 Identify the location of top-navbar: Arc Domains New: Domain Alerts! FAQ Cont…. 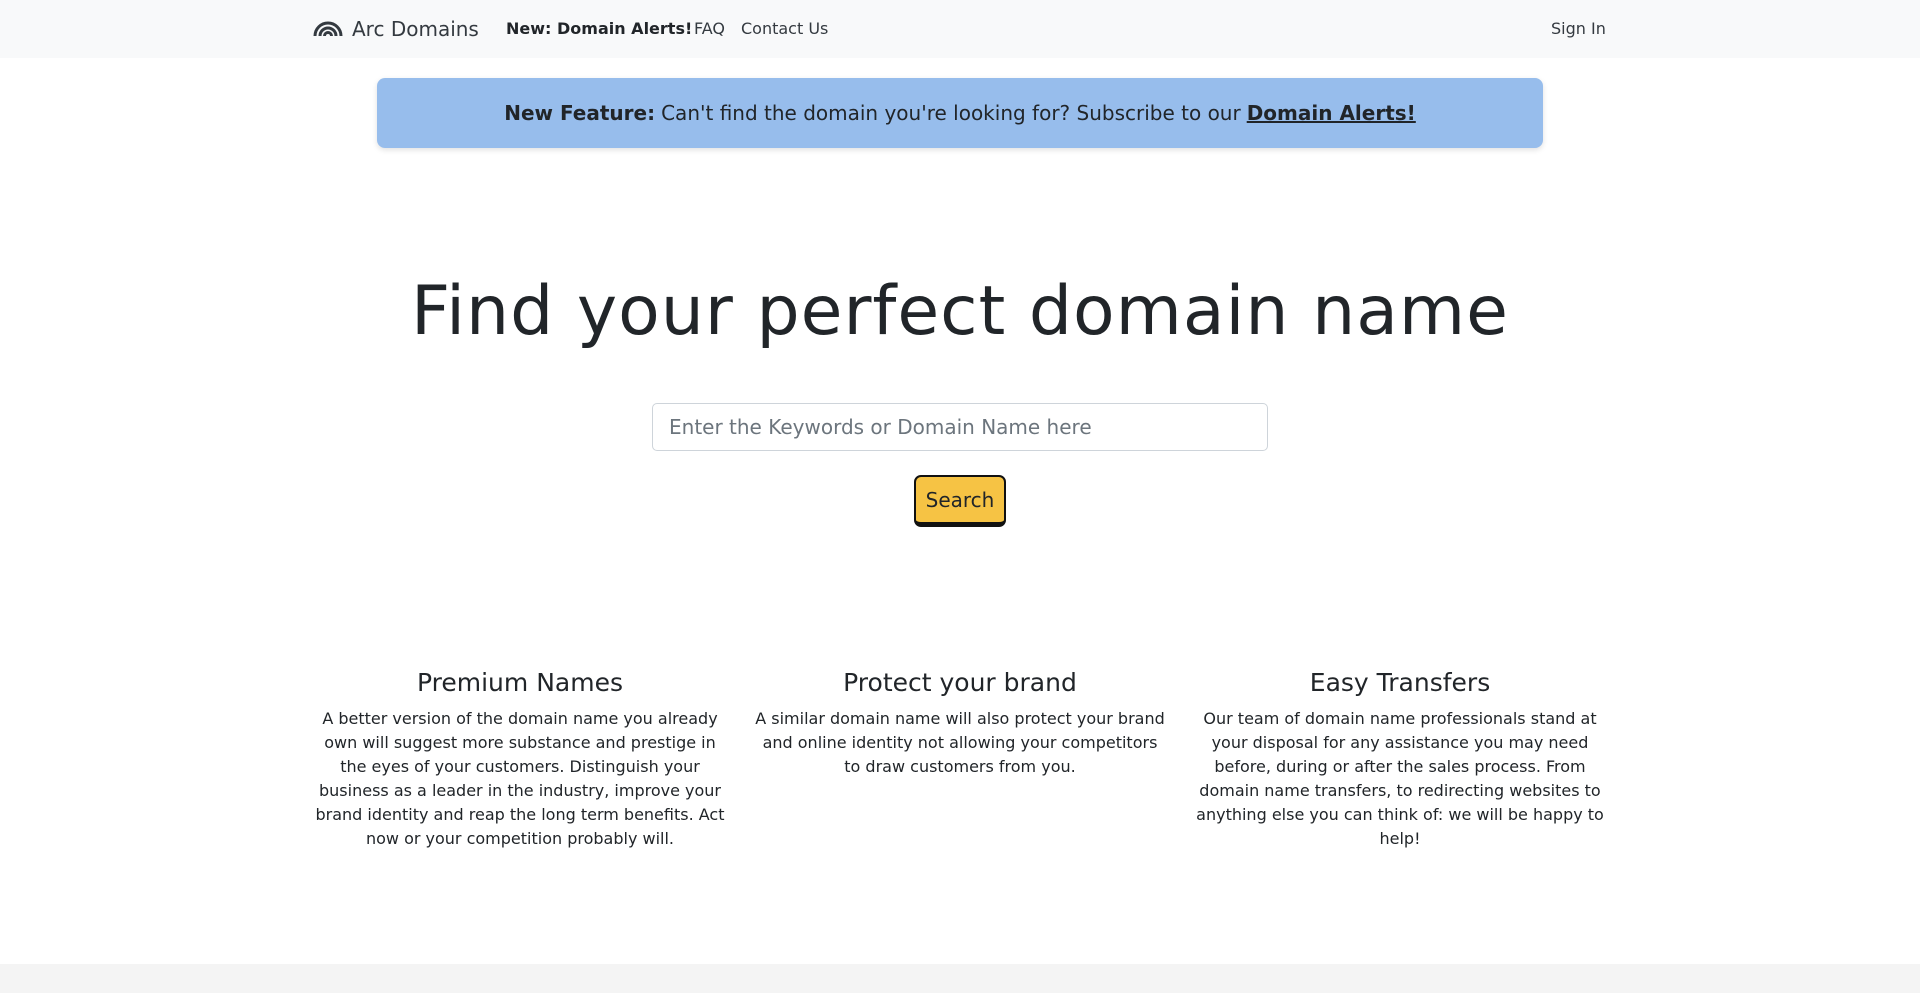
(960, 29).